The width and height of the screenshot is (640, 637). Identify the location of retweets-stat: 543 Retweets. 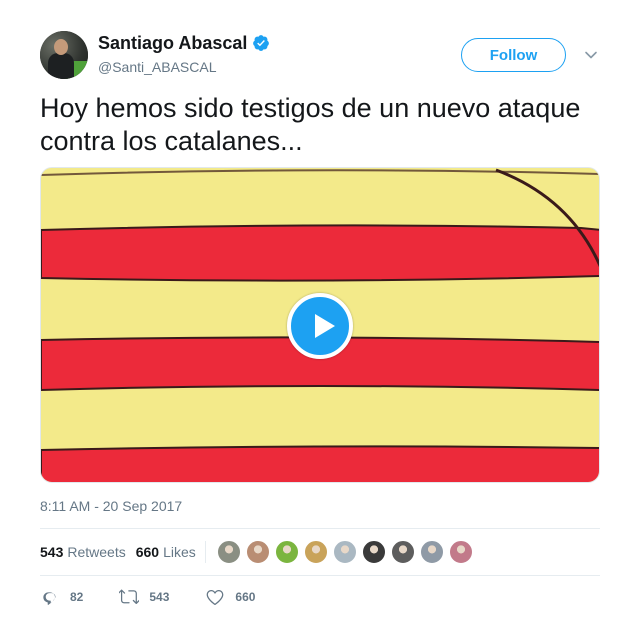
(83, 552).